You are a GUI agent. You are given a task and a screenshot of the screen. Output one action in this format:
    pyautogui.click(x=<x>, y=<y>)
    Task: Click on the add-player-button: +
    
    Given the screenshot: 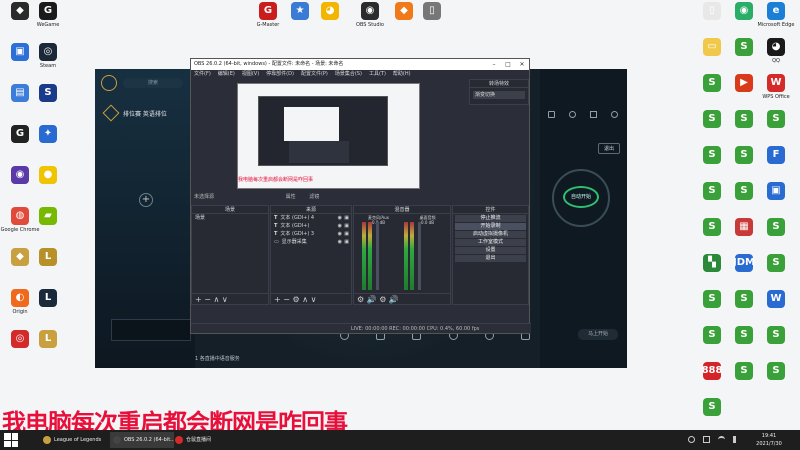 What is the action you would take?
    pyautogui.click(x=146, y=200)
    